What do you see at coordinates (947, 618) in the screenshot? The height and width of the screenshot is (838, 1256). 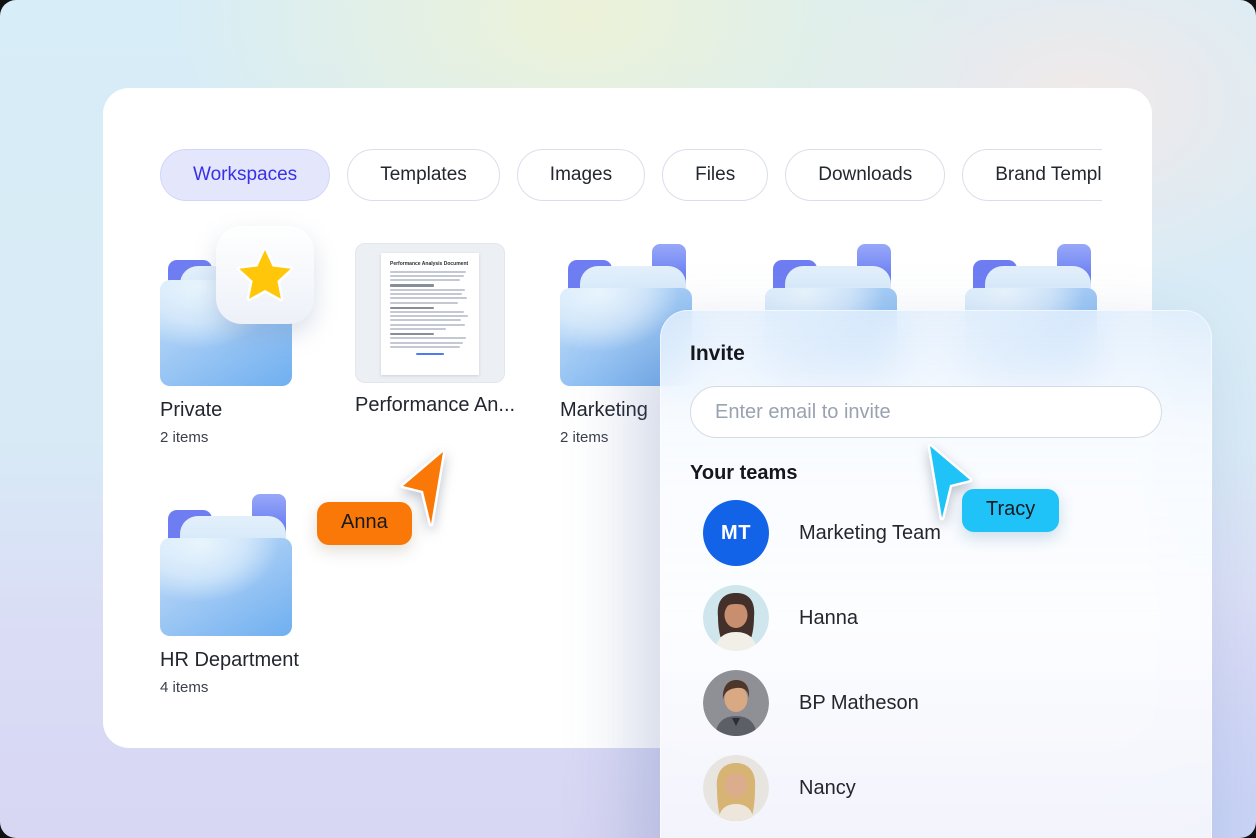 I see `team-row-hanna: Hanna` at bounding box center [947, 618].